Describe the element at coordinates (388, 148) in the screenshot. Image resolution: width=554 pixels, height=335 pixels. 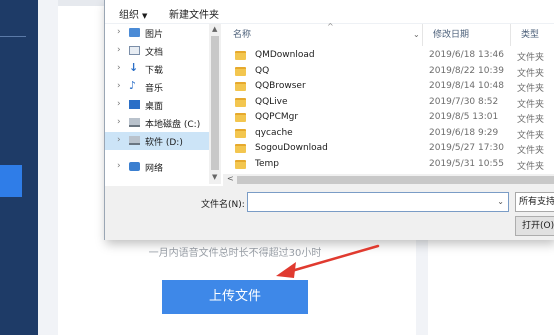
I see `file-row: SogouDownload 2019/5/27 17:30 文件夹` at that location.